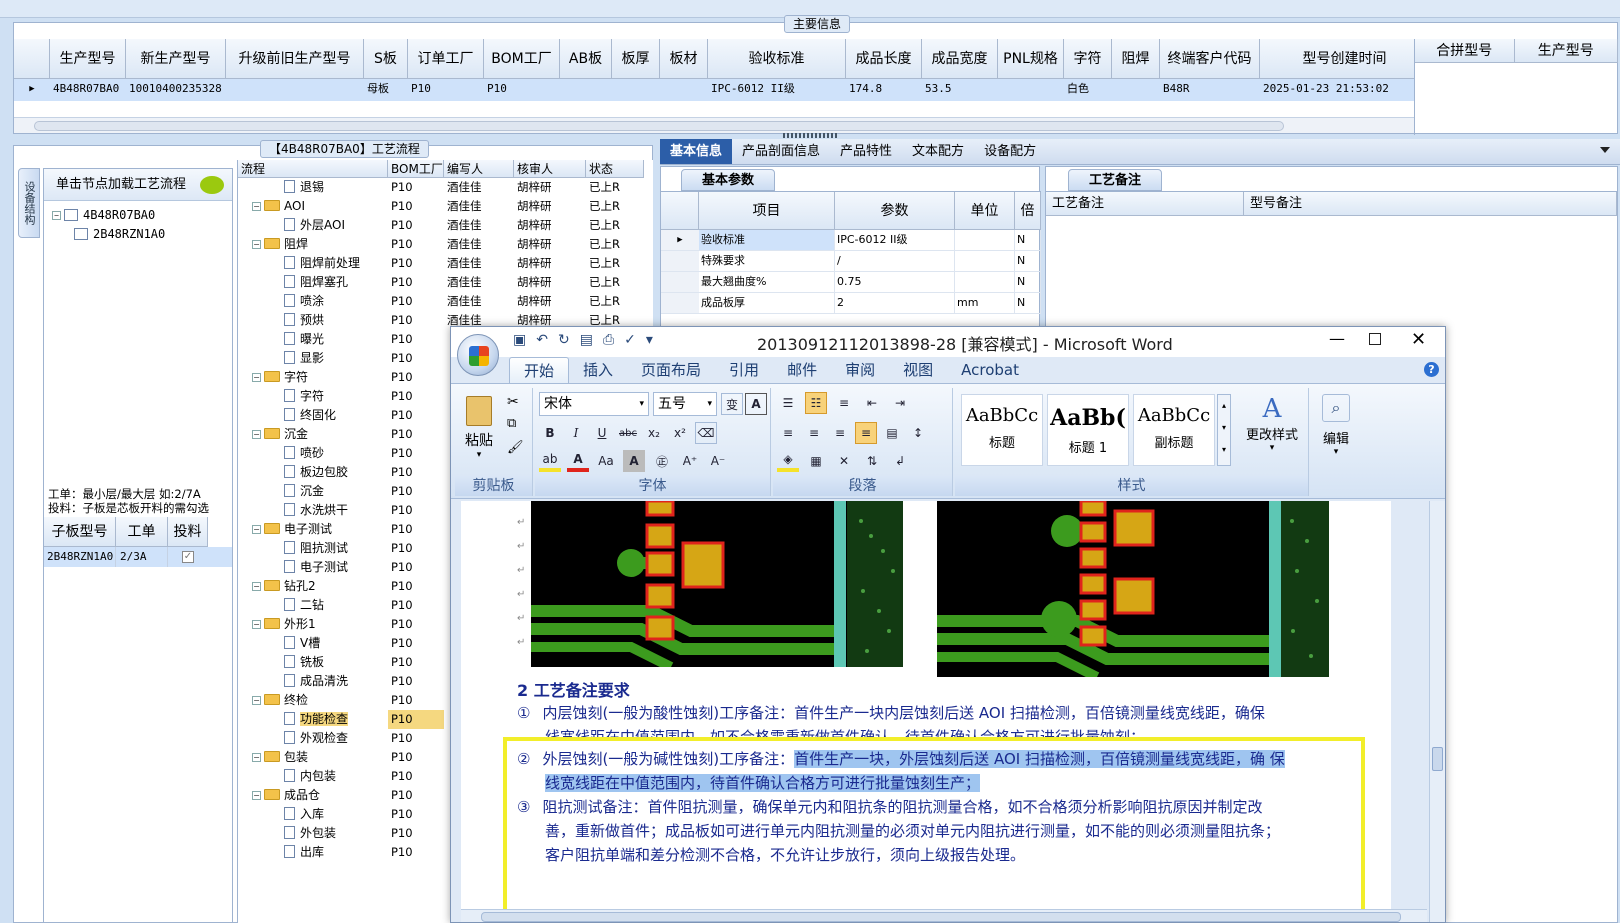 The image size is (1620, 923). Describe the element at coordinates (1145, 204) in the screenshot. I see `remark-col-header: 工艺备注` at that location.